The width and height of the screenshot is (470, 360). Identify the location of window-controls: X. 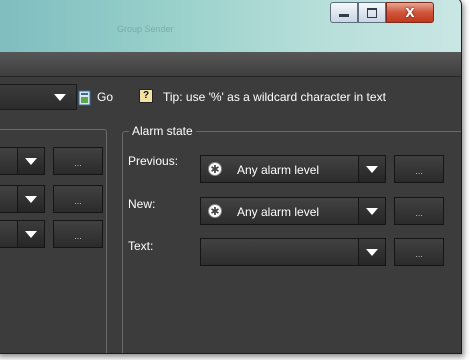
(382, 12).